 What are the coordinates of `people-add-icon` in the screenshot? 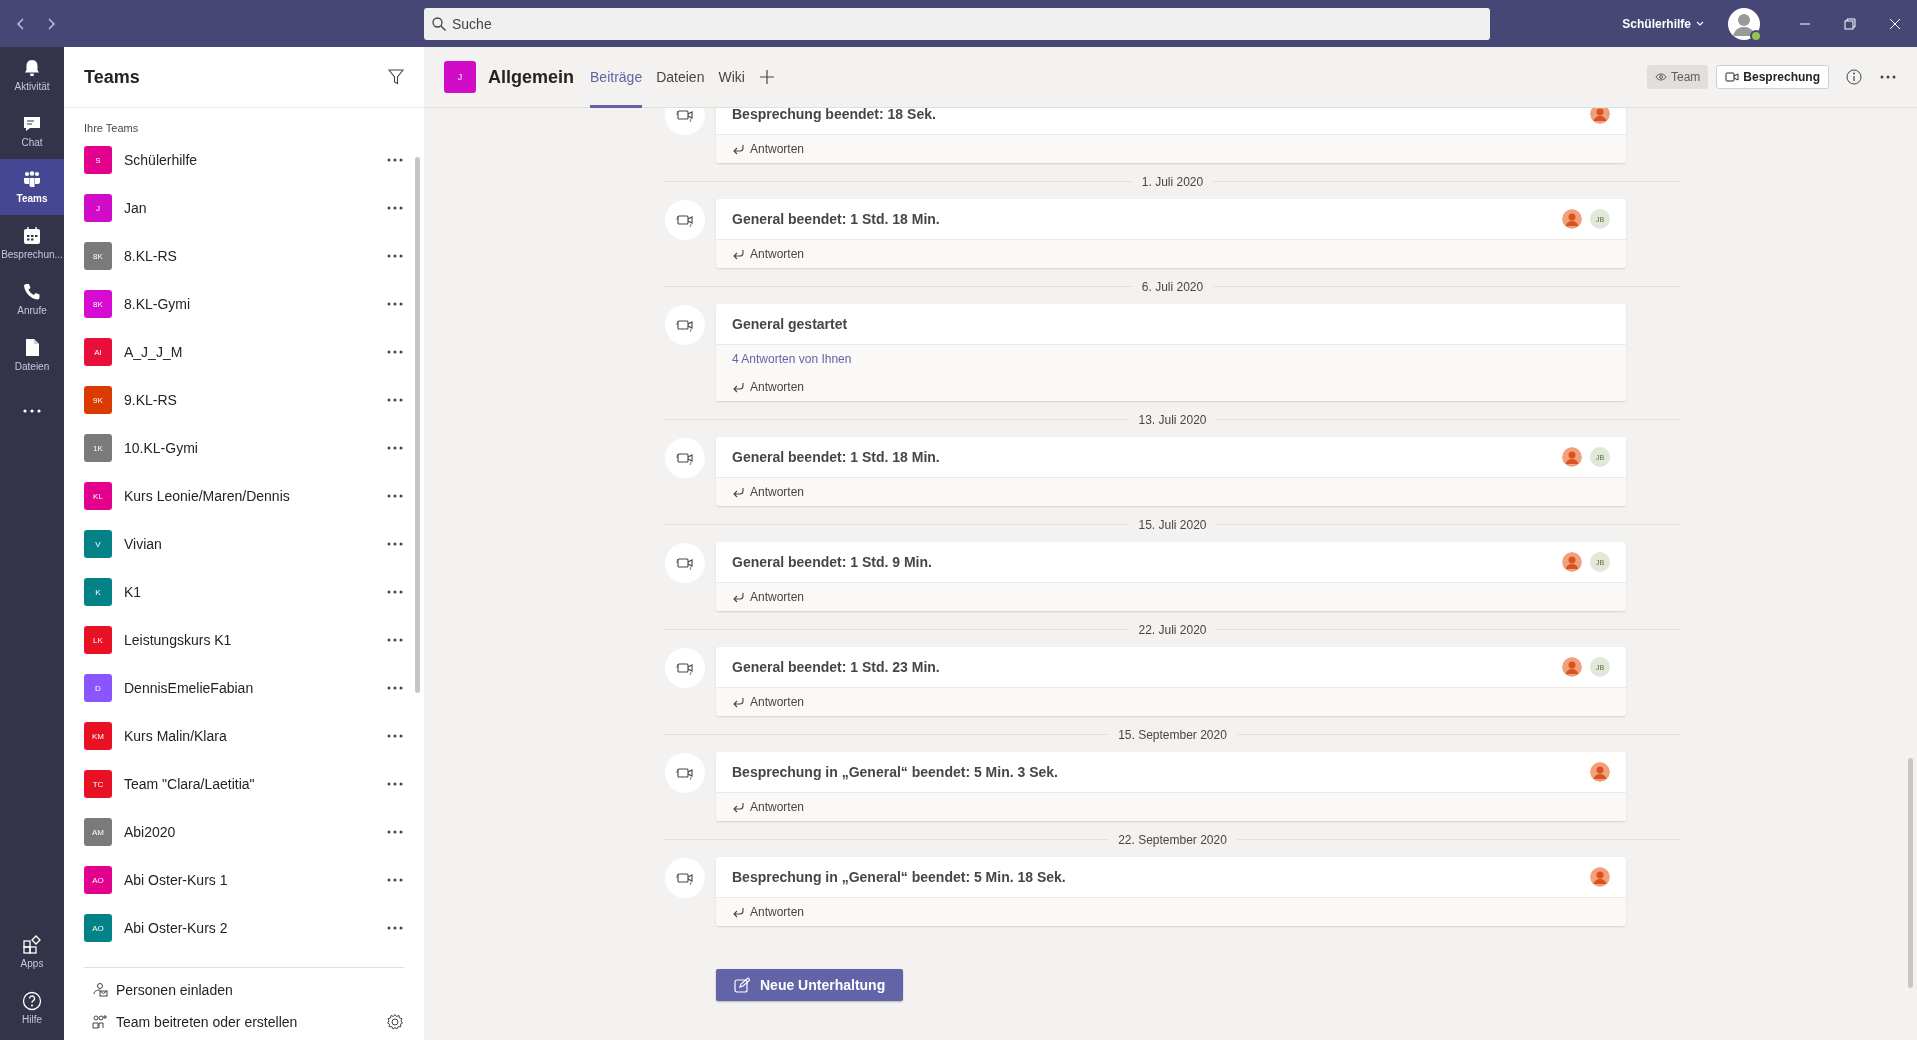 It's located at (100, 1022).